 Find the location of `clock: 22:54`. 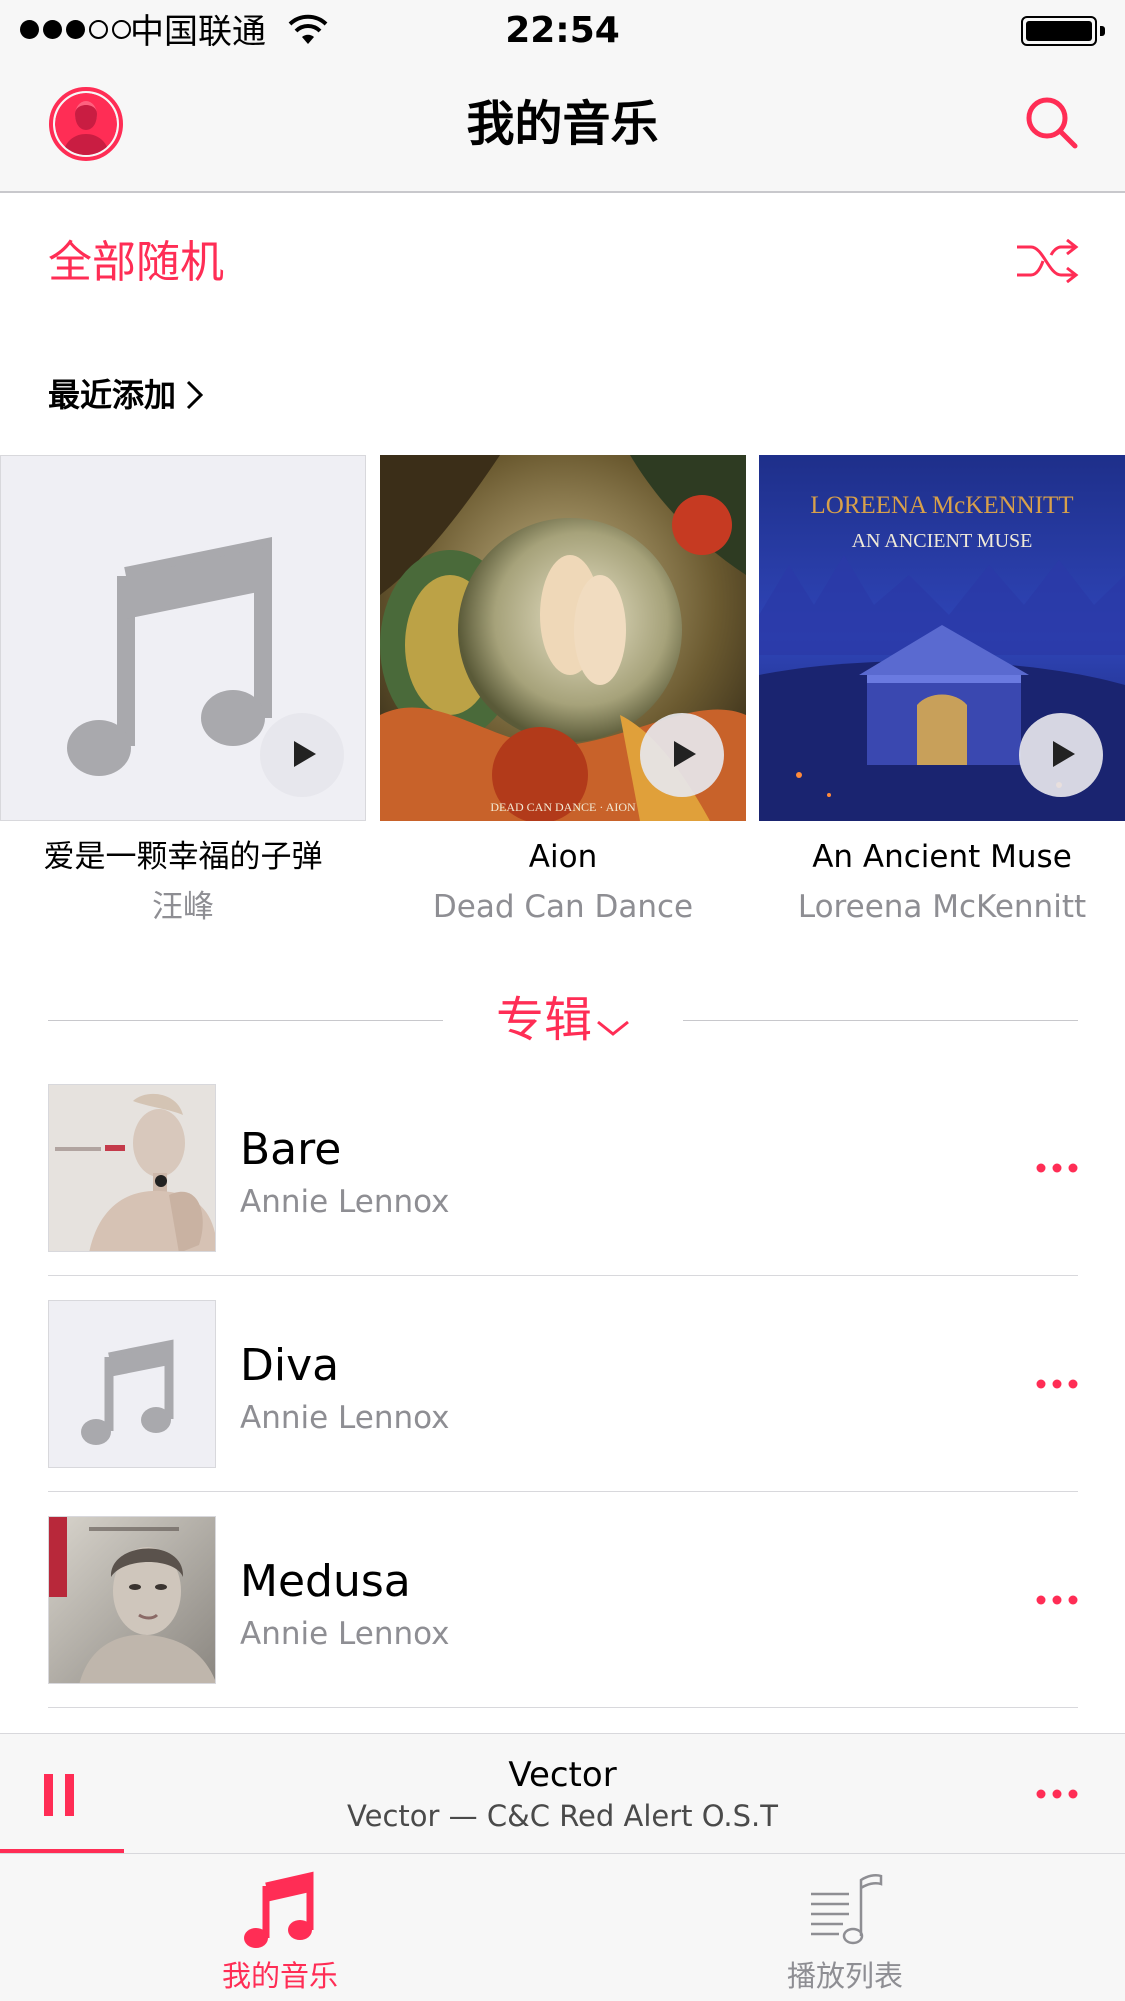

clock: 22:54 is located at coordinates (562, 30).